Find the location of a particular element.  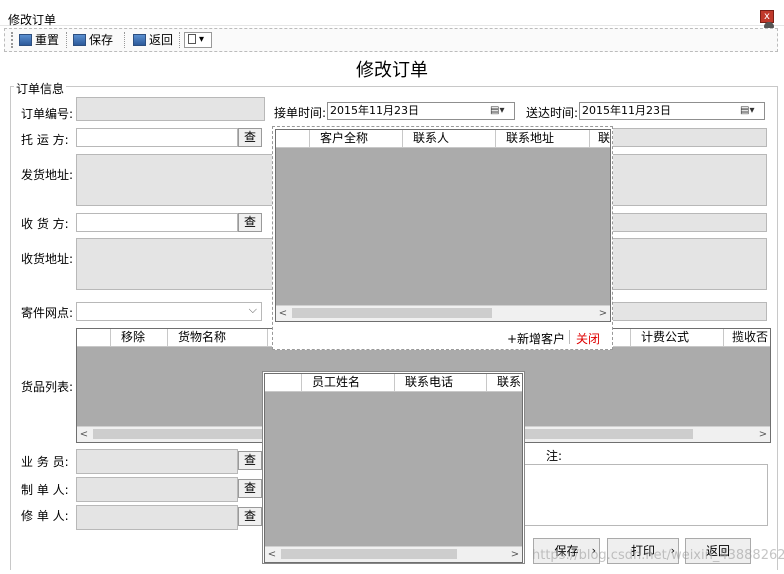

close-icon: x is located at coordinates (767, 16).